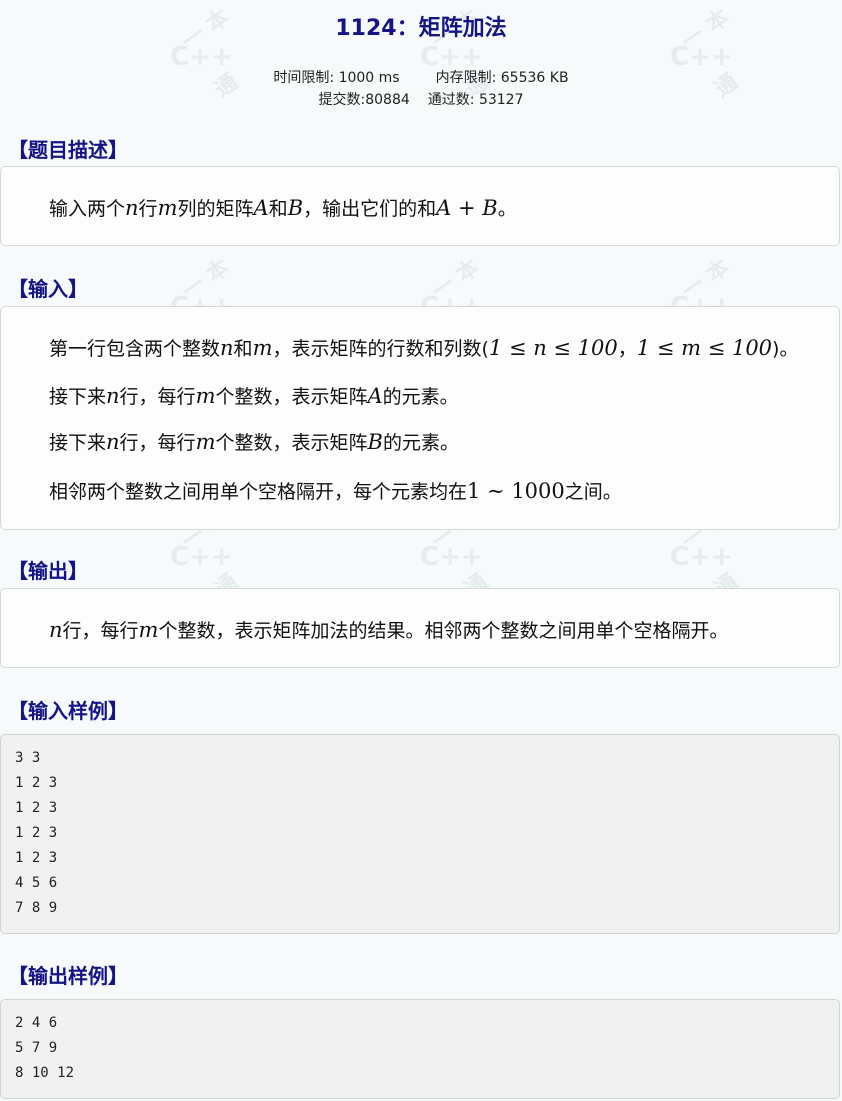 This screenshot has width=842, height=1101. Describe the element at coordinates (553, 348) in the screenshot. I see `math-range-n: 1 ≤ n ≤ 100` at that location.